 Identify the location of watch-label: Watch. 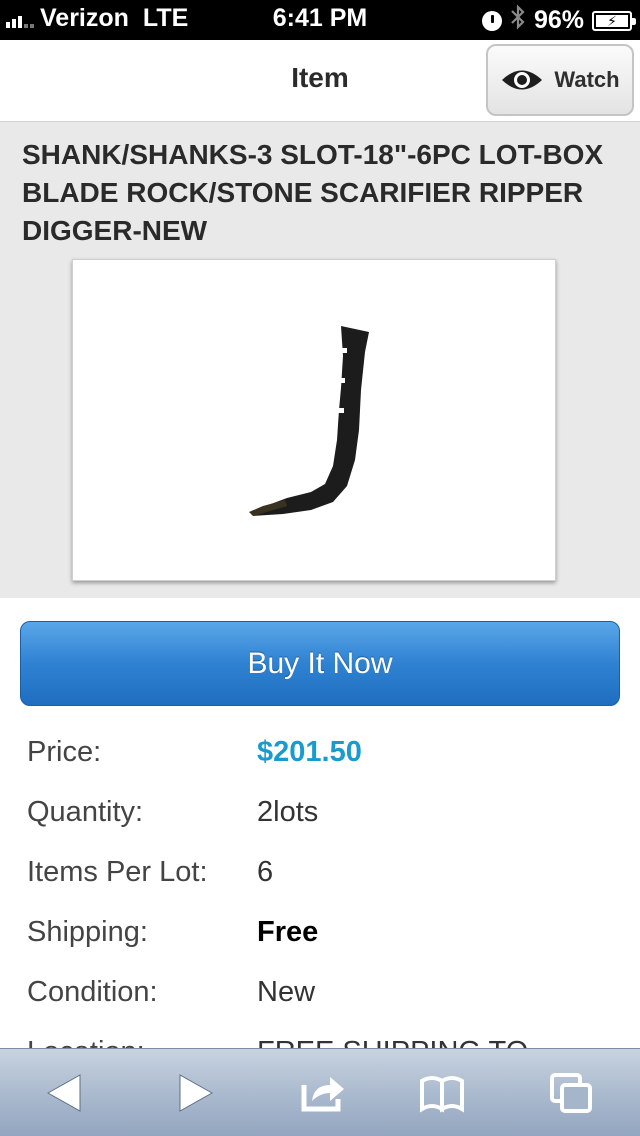
(587, 79).